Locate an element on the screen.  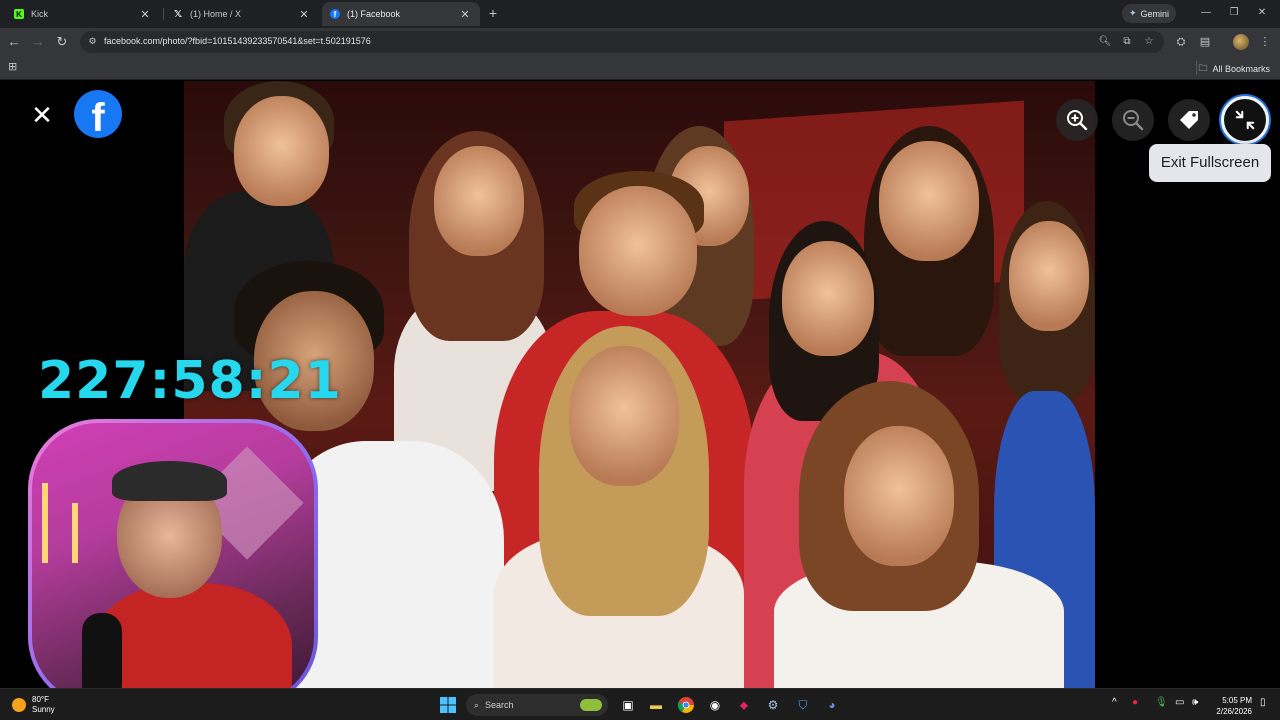
side-panel-icon: ▤ is located at coordinates (1205, 42).